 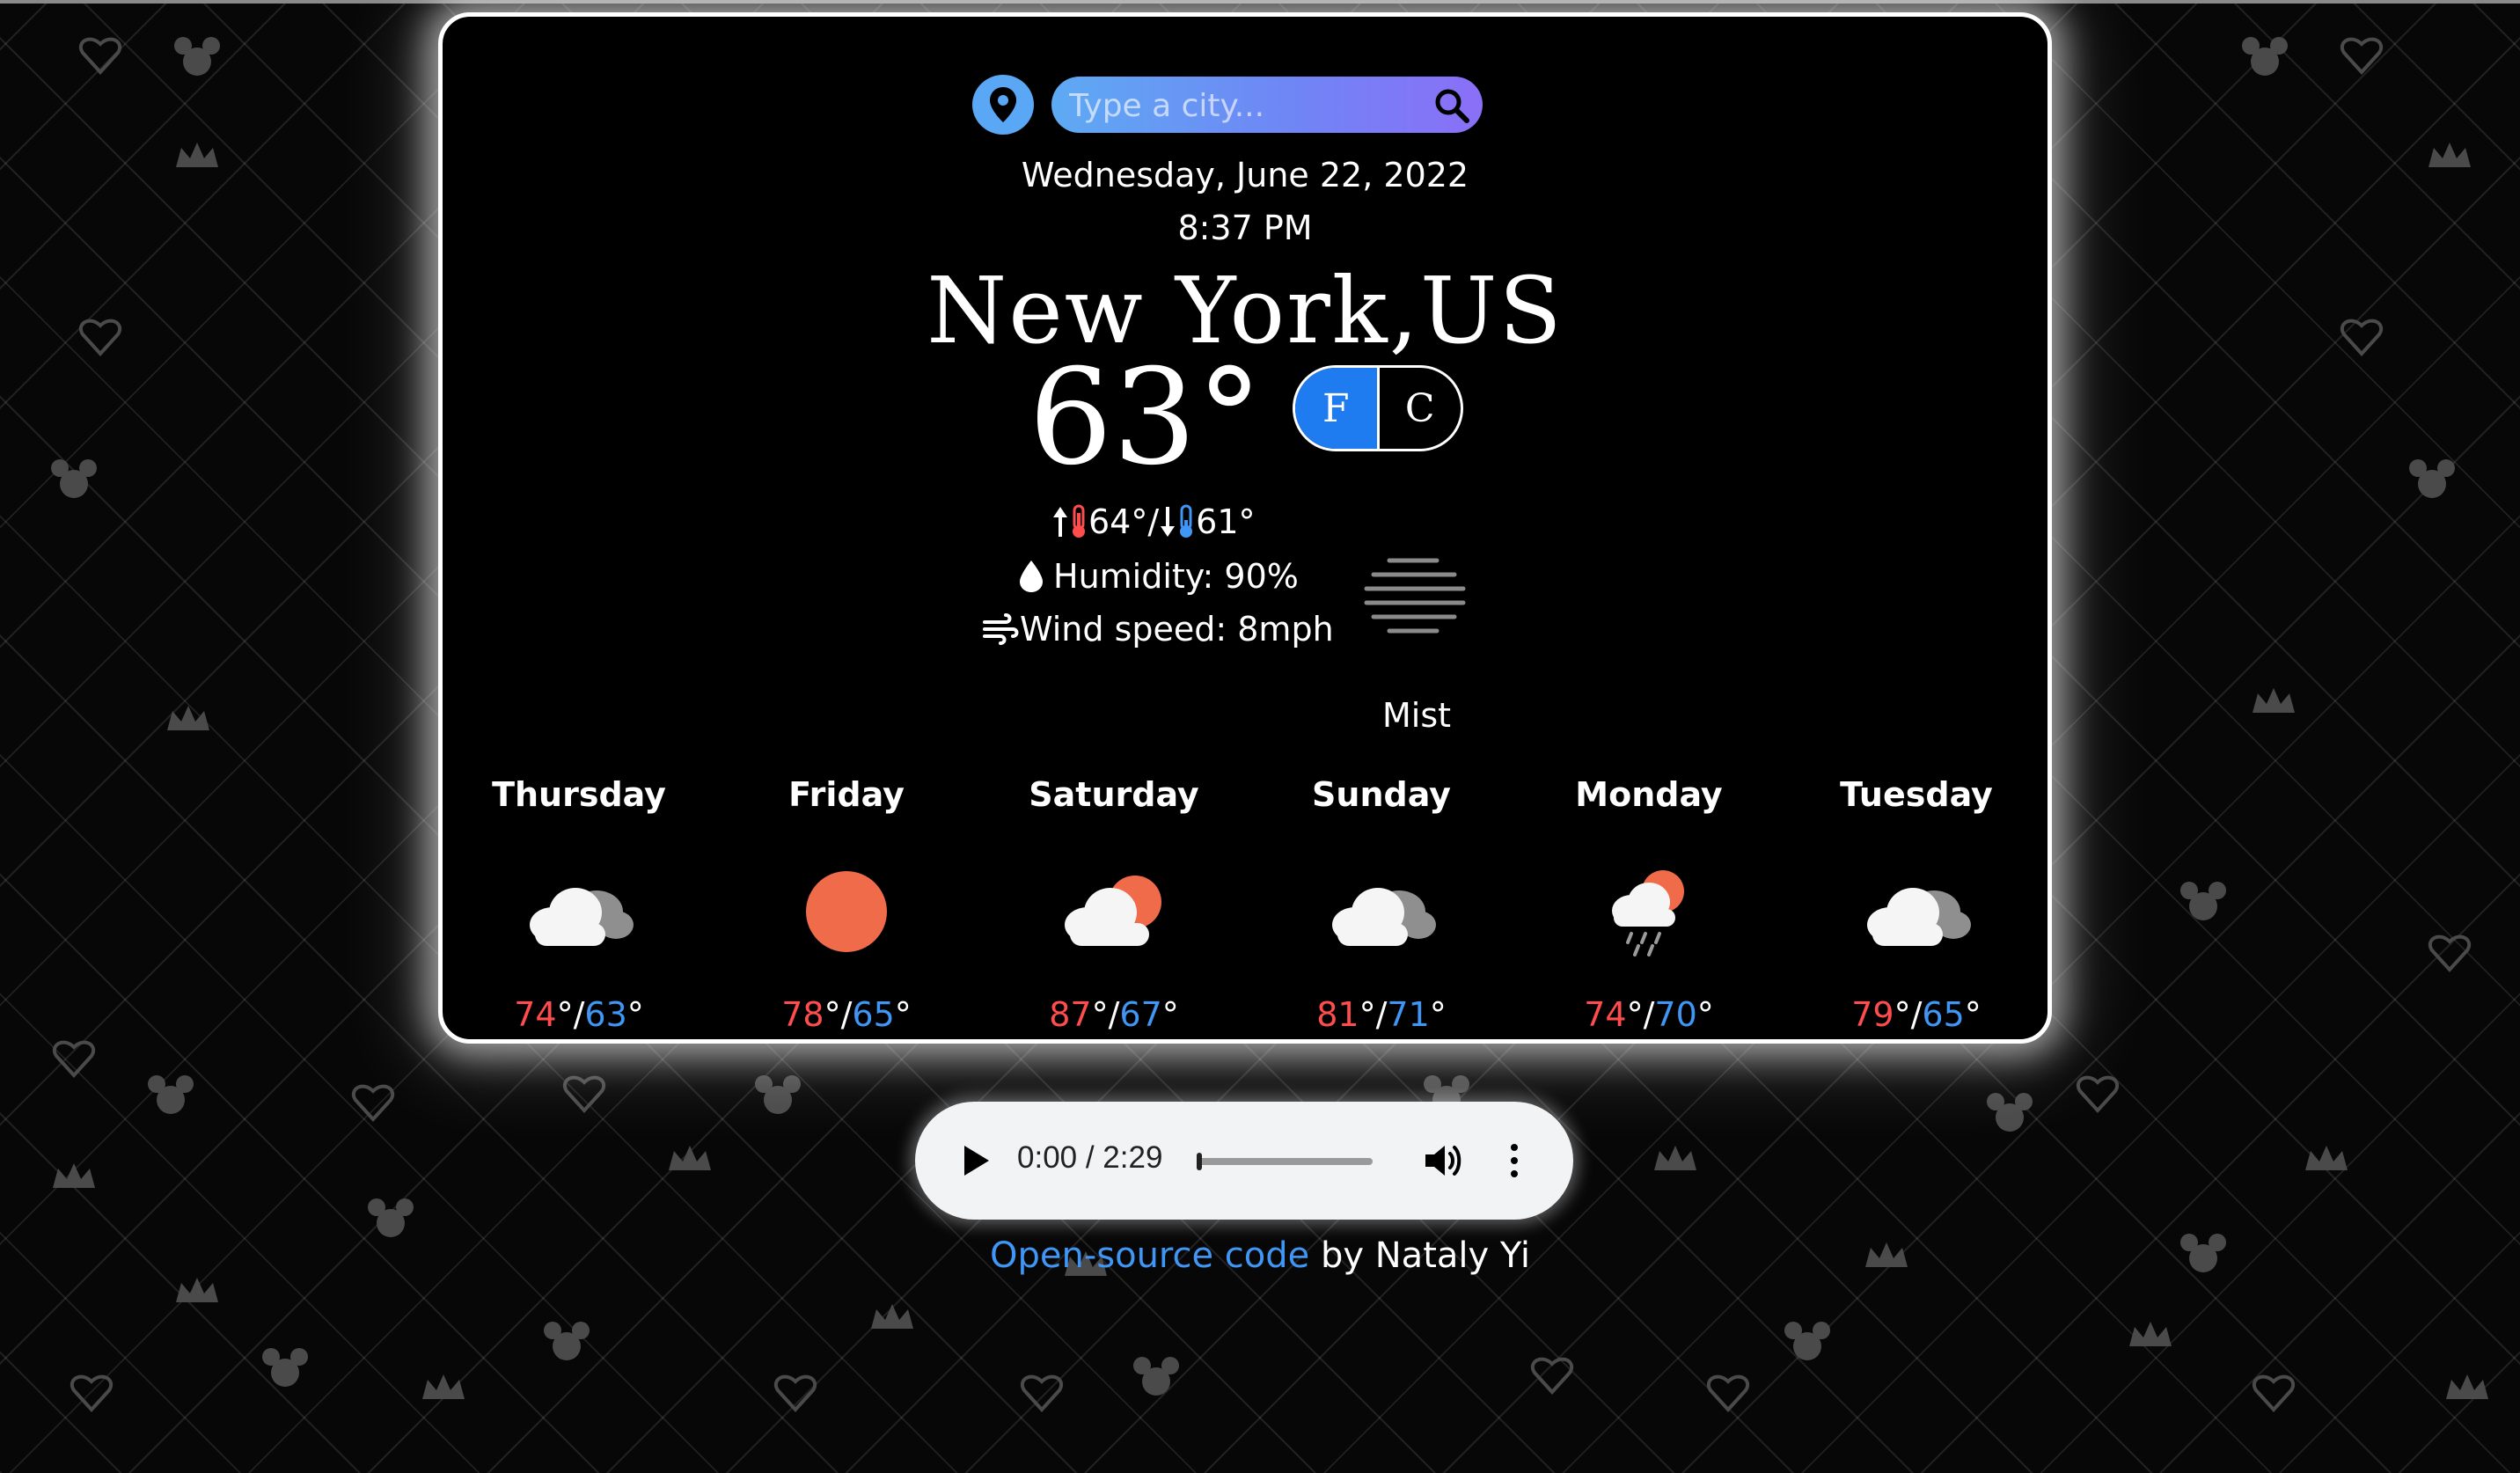 What do you see at coordinates (1381, 795) in the screenshot?
I see `forecast-day-name: Sunday` at bounding box center [1381, 795].